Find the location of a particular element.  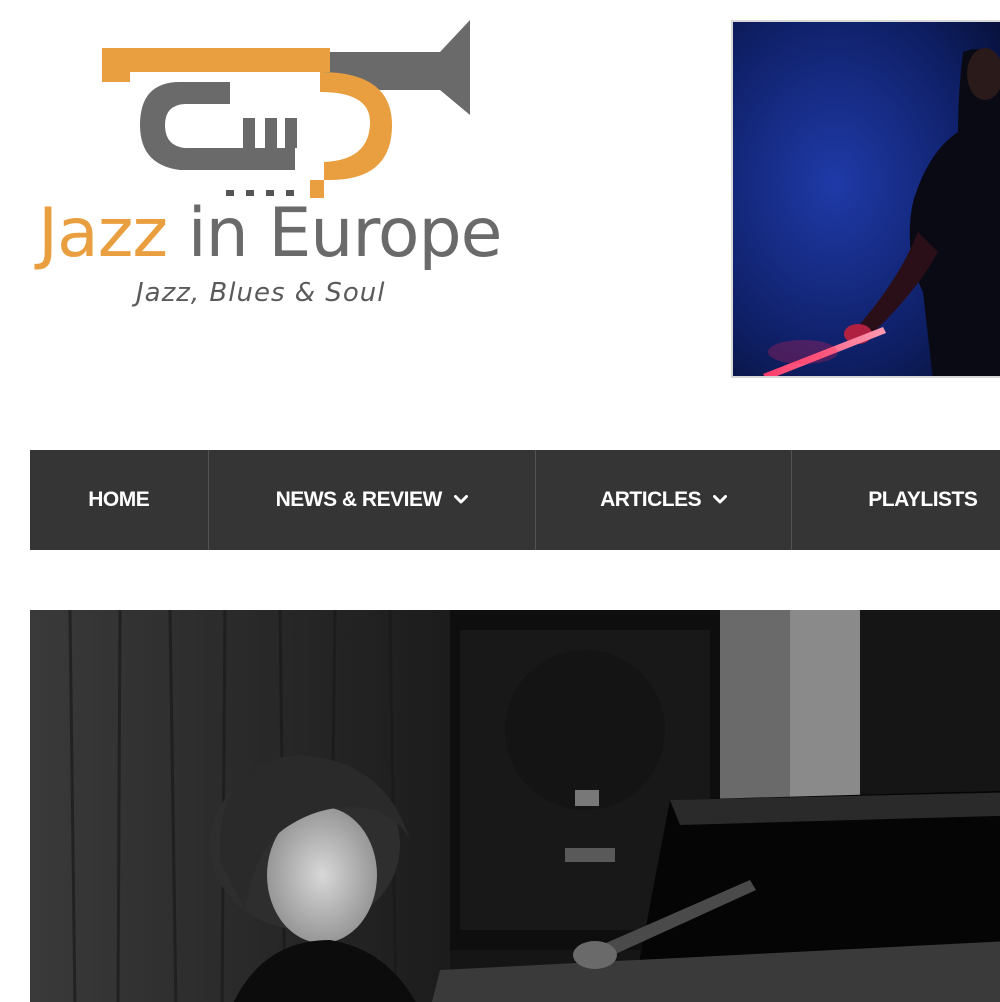

trumpet-logo-icon is located at coordinates (286, 109).